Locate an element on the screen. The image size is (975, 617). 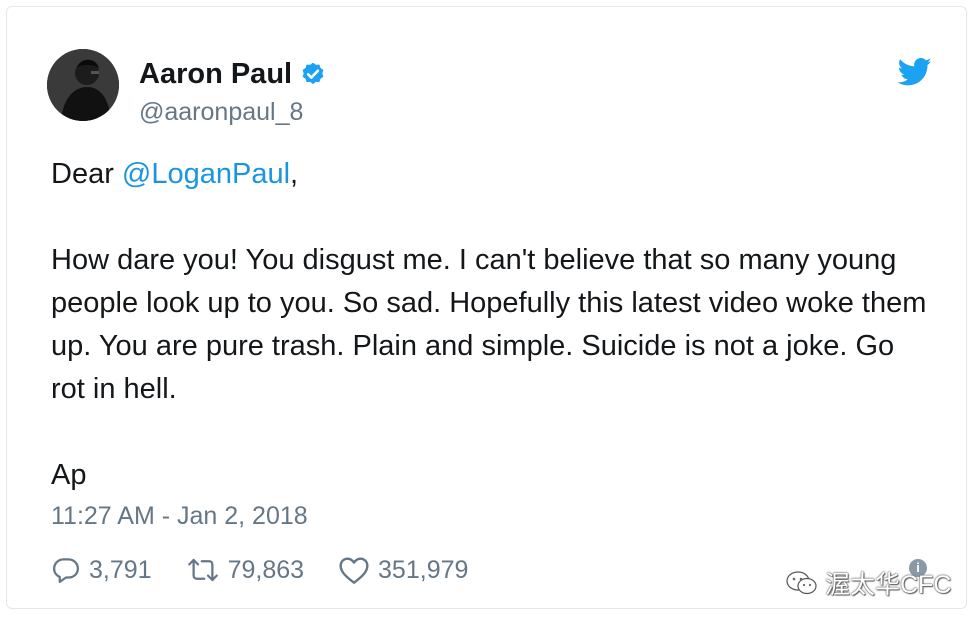
like-count: 351,979 is located at coordinates (423, 569).